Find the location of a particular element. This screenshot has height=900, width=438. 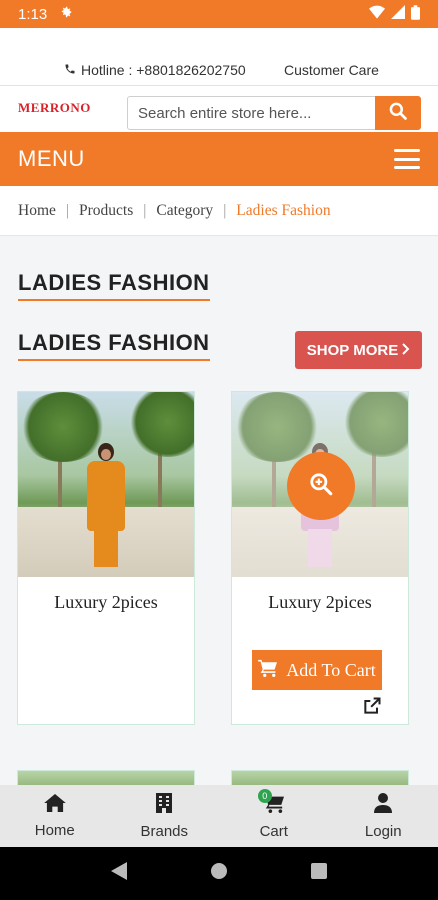

shop-more-button: SHOP MORE is located at coordinates (358, 350).